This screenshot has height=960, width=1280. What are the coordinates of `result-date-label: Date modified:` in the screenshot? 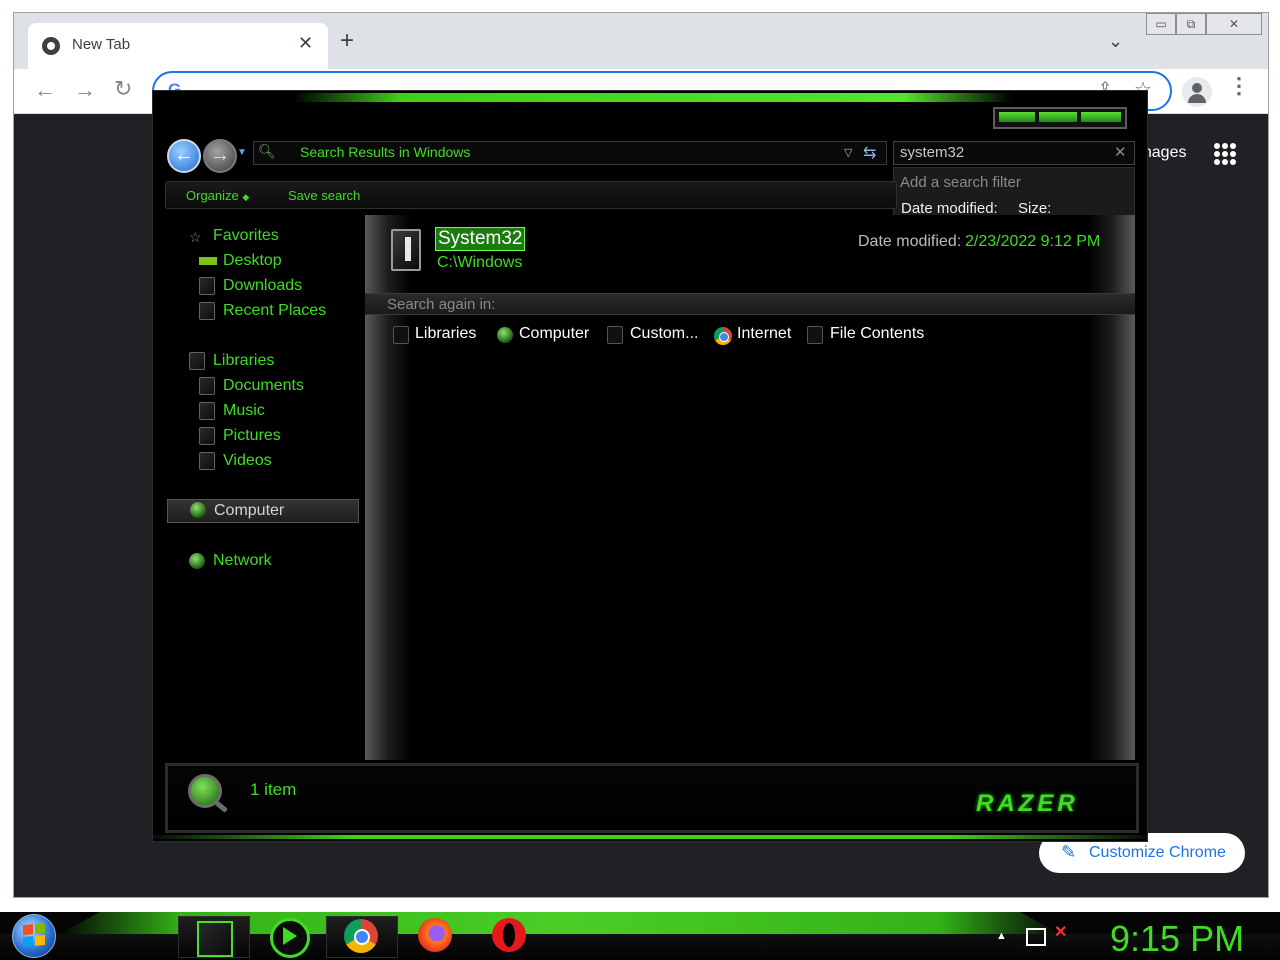 It's located at (910, 241).